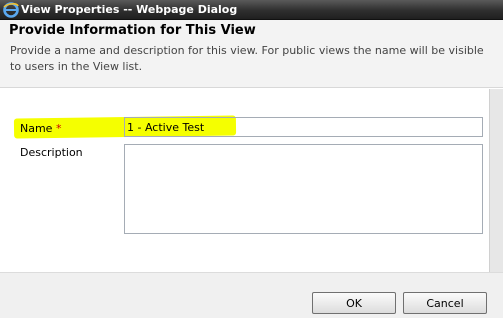  Describe the element at coordinates (303, 127) in the screenshot. I see `name-field` at that location.